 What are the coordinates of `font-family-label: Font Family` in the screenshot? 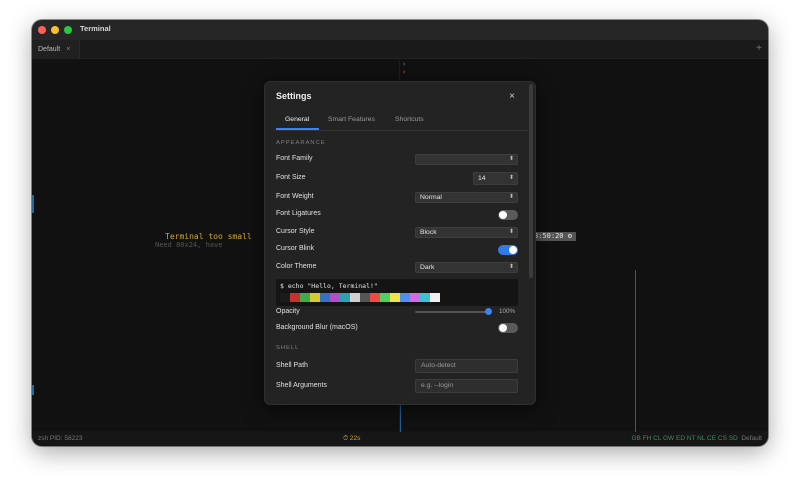 It's located at (294, 158).